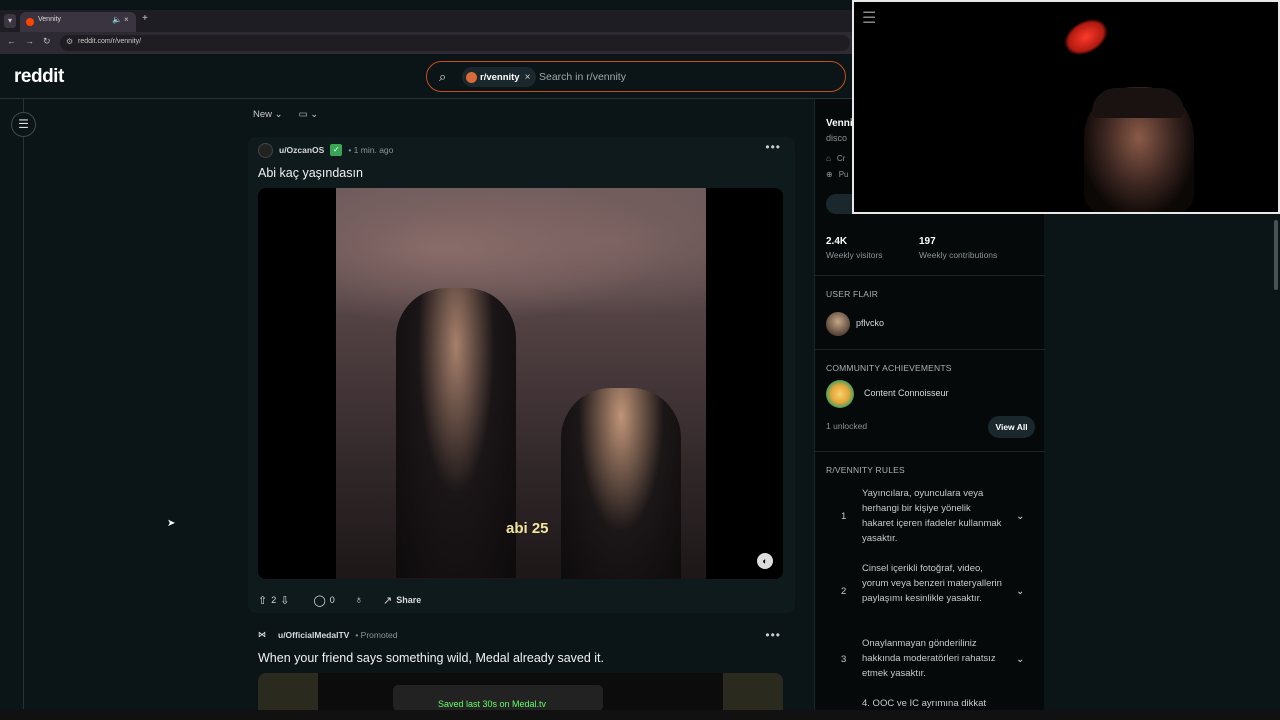  I want to click on stat-label: Weekly contributions, so click(958, 255).